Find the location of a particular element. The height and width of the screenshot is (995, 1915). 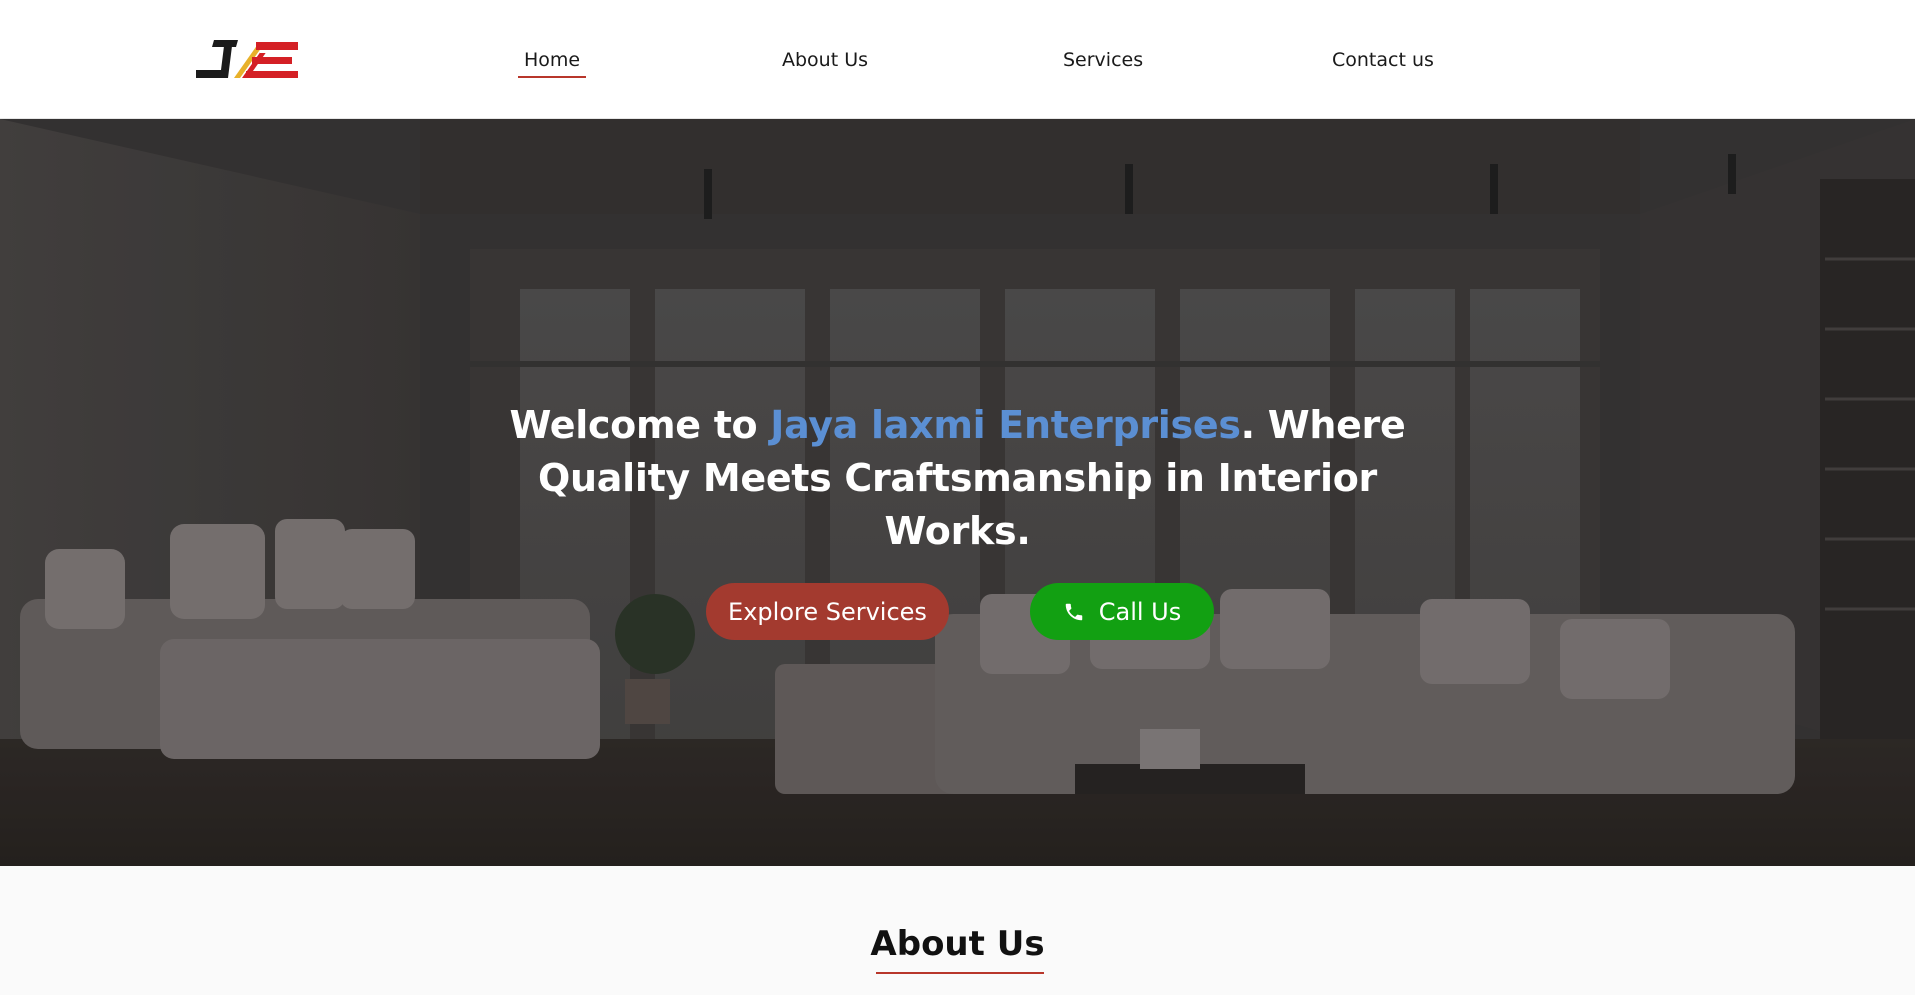

nav-contact-us: Contact us is located at coordinates (1383, 60).